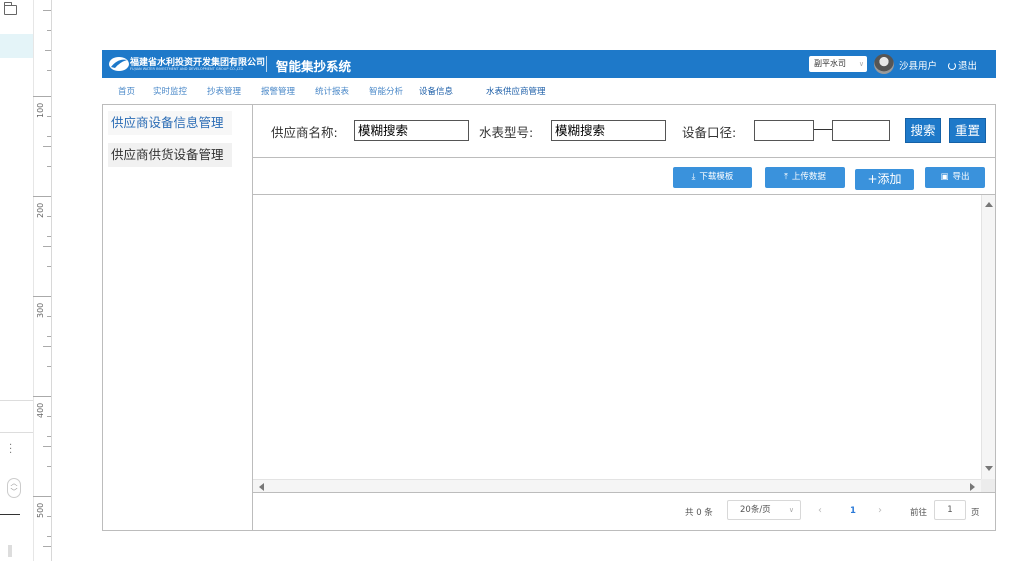  I want to click on nav-item-home: 首页, so click(126, 91).